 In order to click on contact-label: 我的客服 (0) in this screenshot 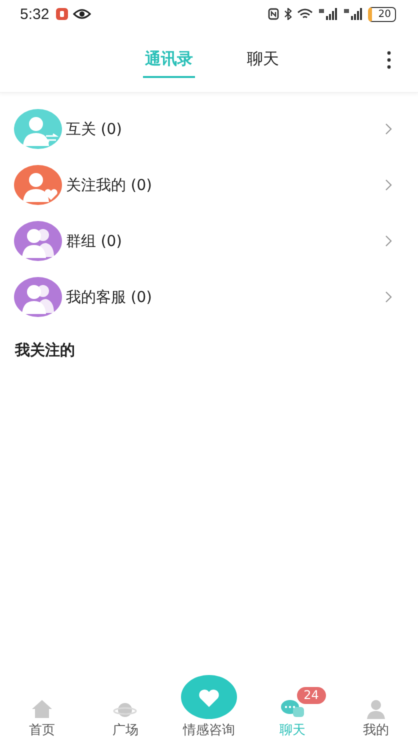, I will do `click(110, 297)`.